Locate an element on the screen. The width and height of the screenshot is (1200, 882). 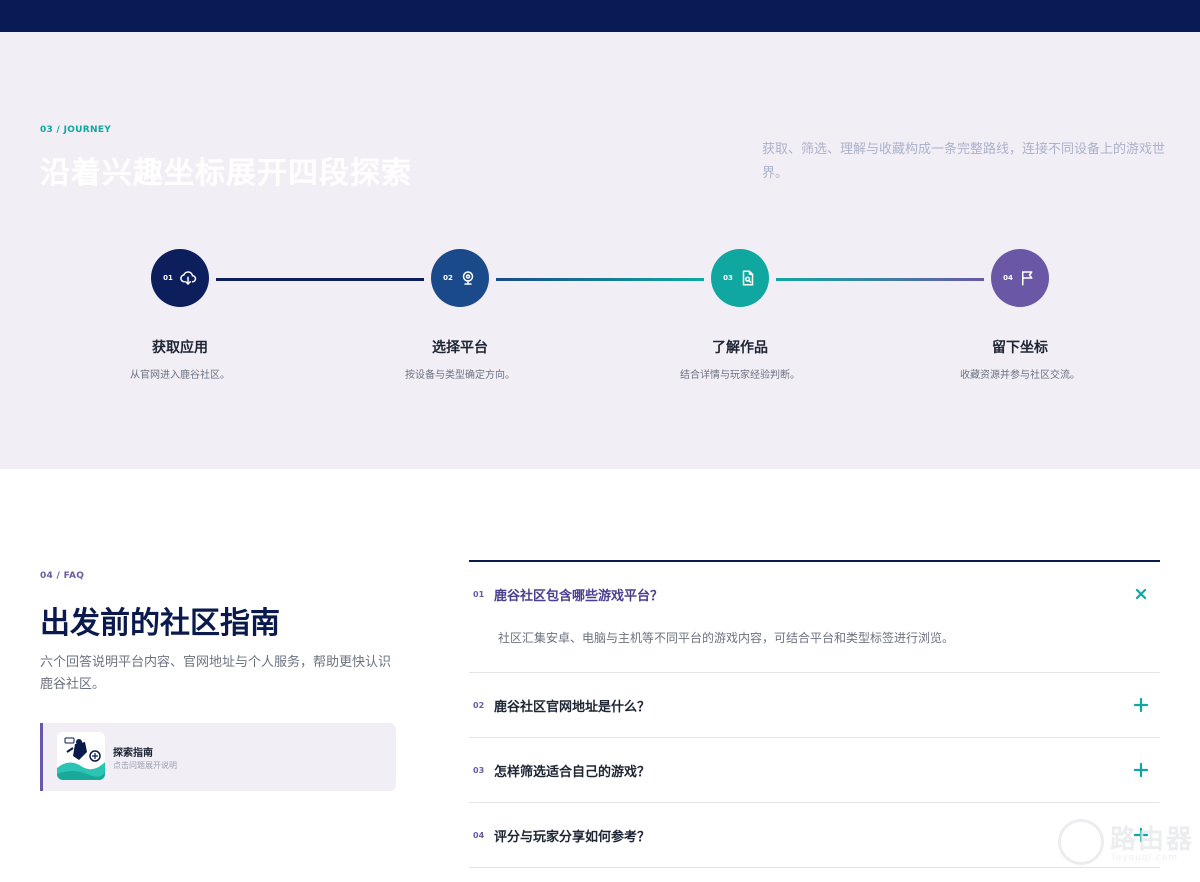
faq-number: 03 is located at coordinates (479, 770).